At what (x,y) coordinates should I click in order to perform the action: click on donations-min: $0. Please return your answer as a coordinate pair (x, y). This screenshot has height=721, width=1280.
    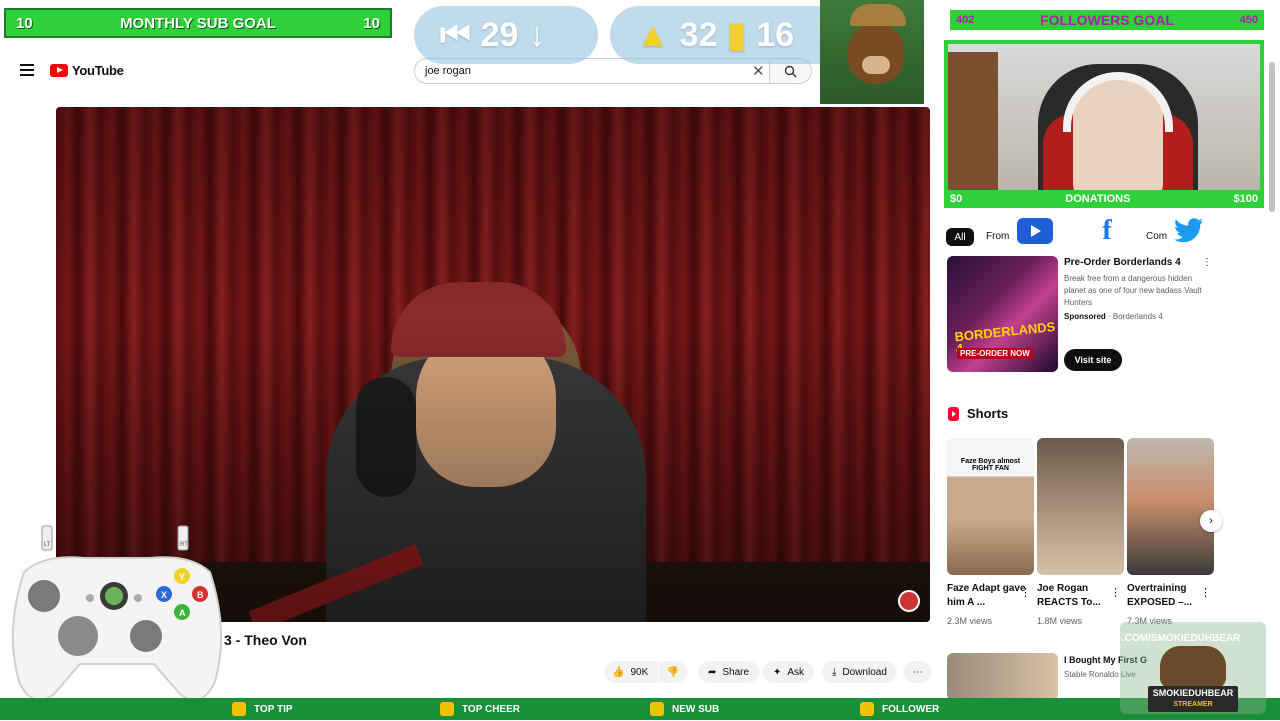
    Looking at the image, I should click on (956, 199).